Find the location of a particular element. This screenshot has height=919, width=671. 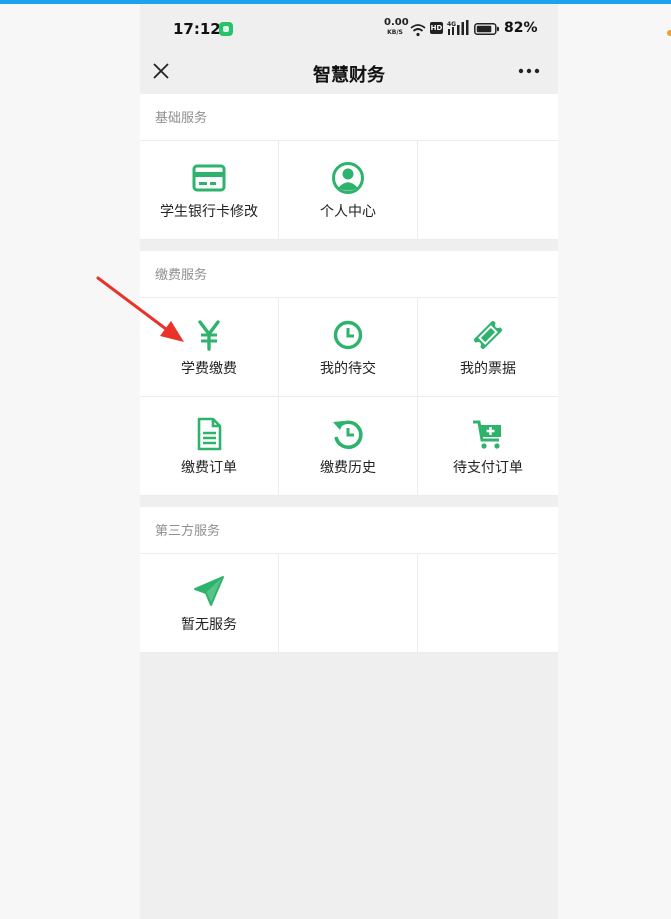

section-basic-services: 基础服务 学生银行卡修改 个人中心 is located at coordinates (349, 167).